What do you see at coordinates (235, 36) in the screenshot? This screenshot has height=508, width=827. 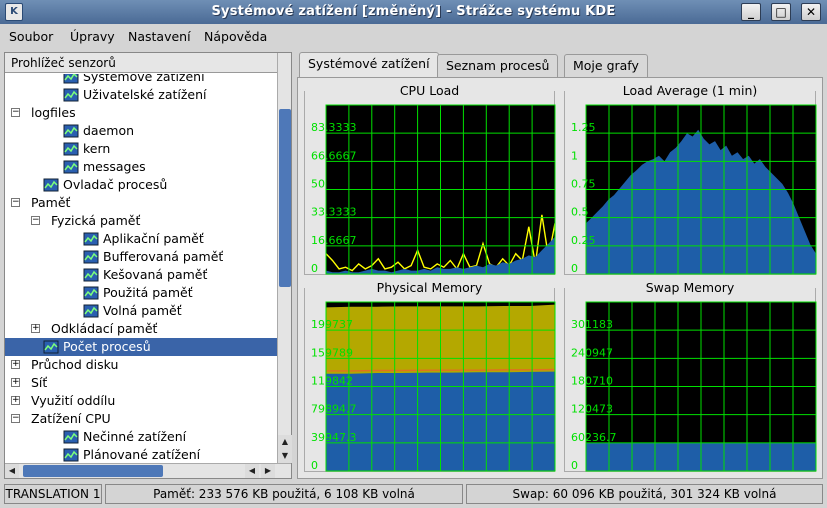 I see `menu-help: Nápověda` at bounding box center [235, 36].